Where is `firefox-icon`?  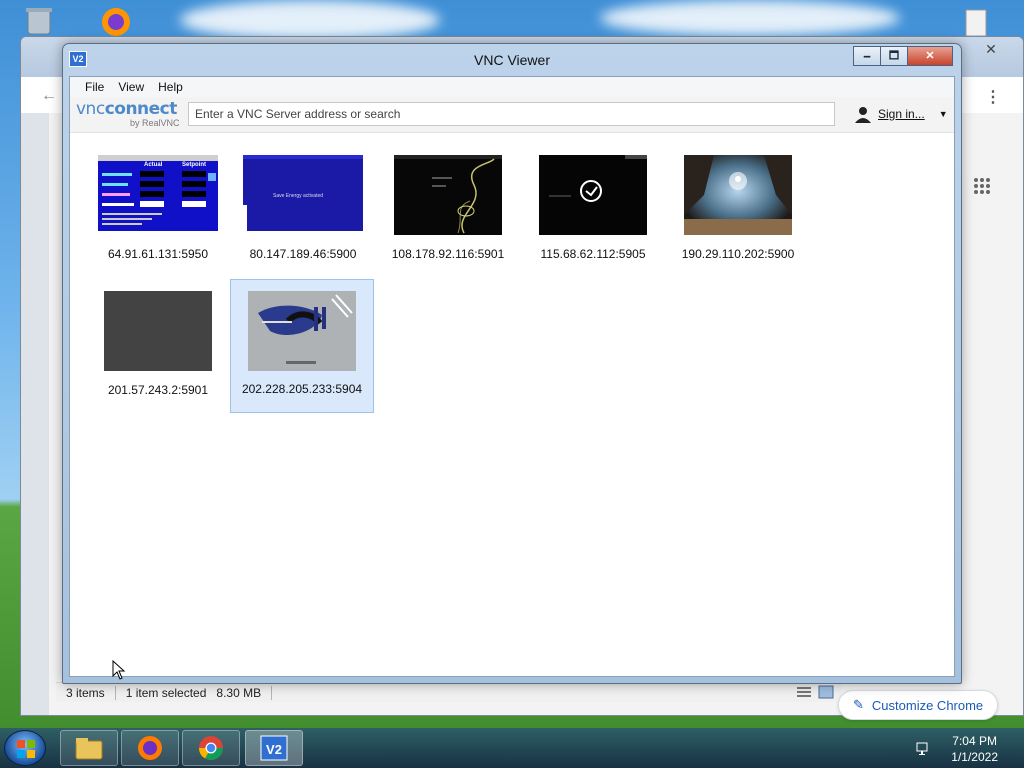 firefox-icon is located at coordinates (150, 748).